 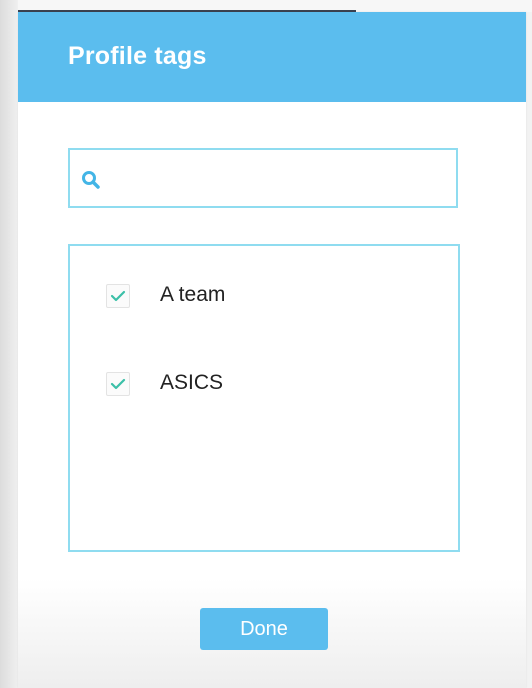 What do you see at coordinates (264, 298) in the screenshot?
I see `tag-item-a-team: A team` at bounding box center [264, 298].